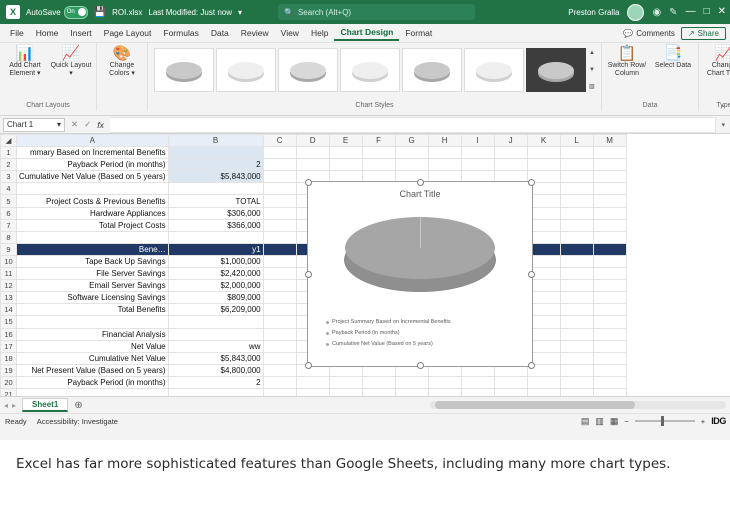 The height and width of the screenshot is (505, 730). What do you see at coordinates (444, 141) in the screenshot?
I see `col-header-H: H` at bounding box center [444, 141].